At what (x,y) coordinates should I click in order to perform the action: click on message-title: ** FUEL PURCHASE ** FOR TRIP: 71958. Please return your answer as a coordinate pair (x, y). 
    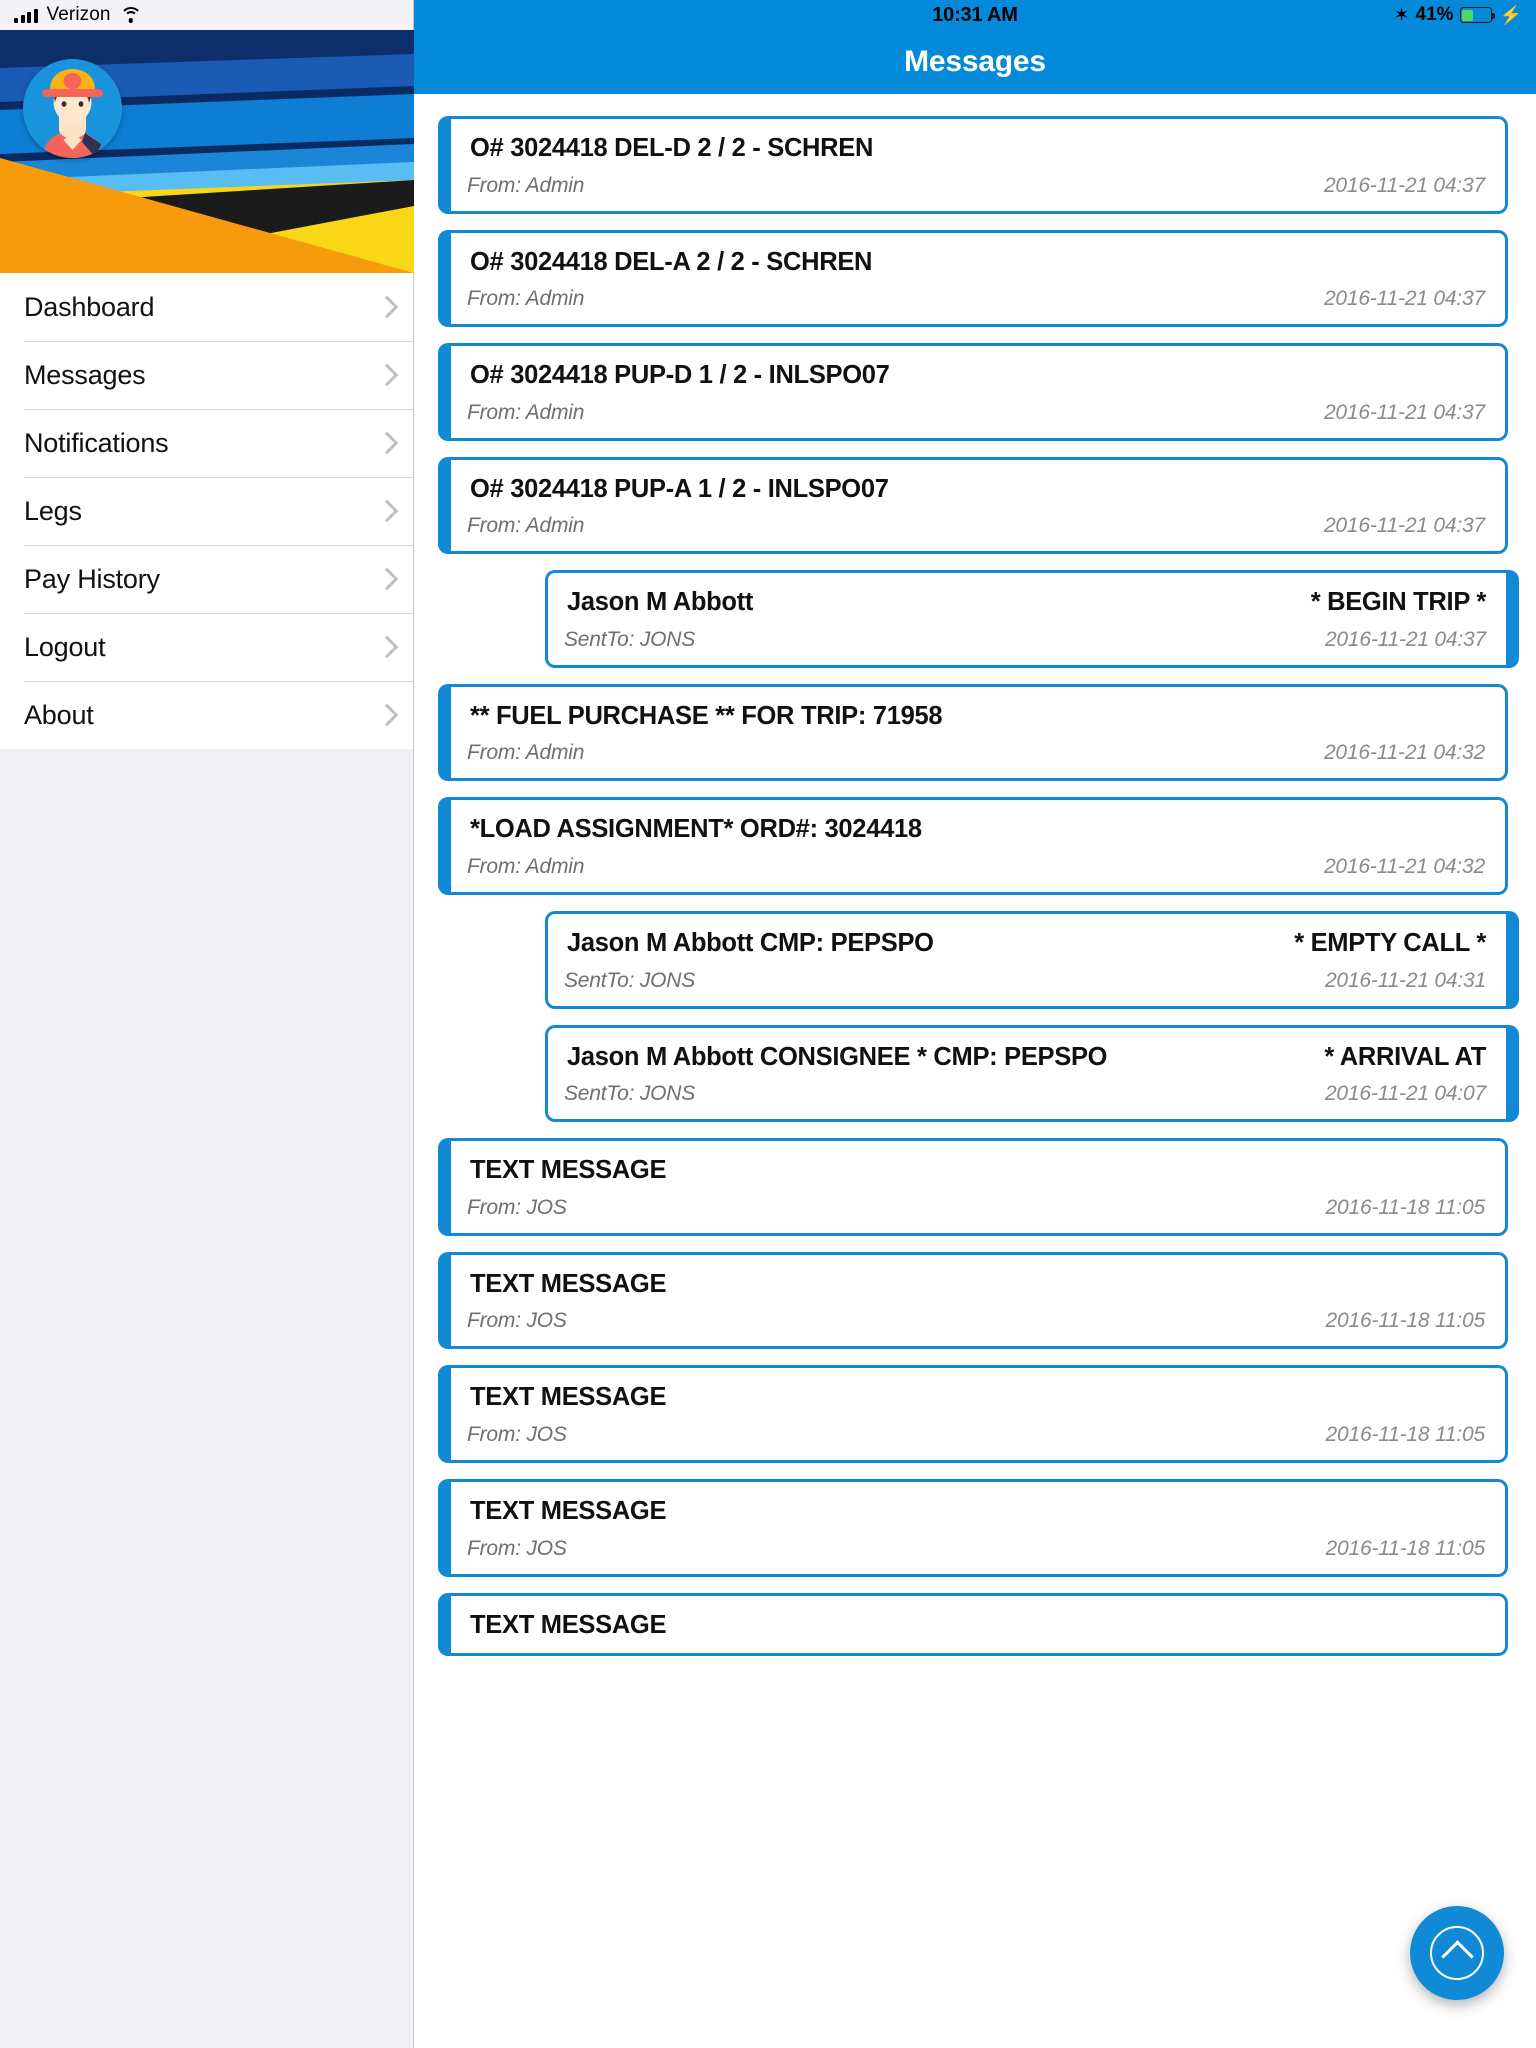
    Looking at the image, I should click on (976, 717).